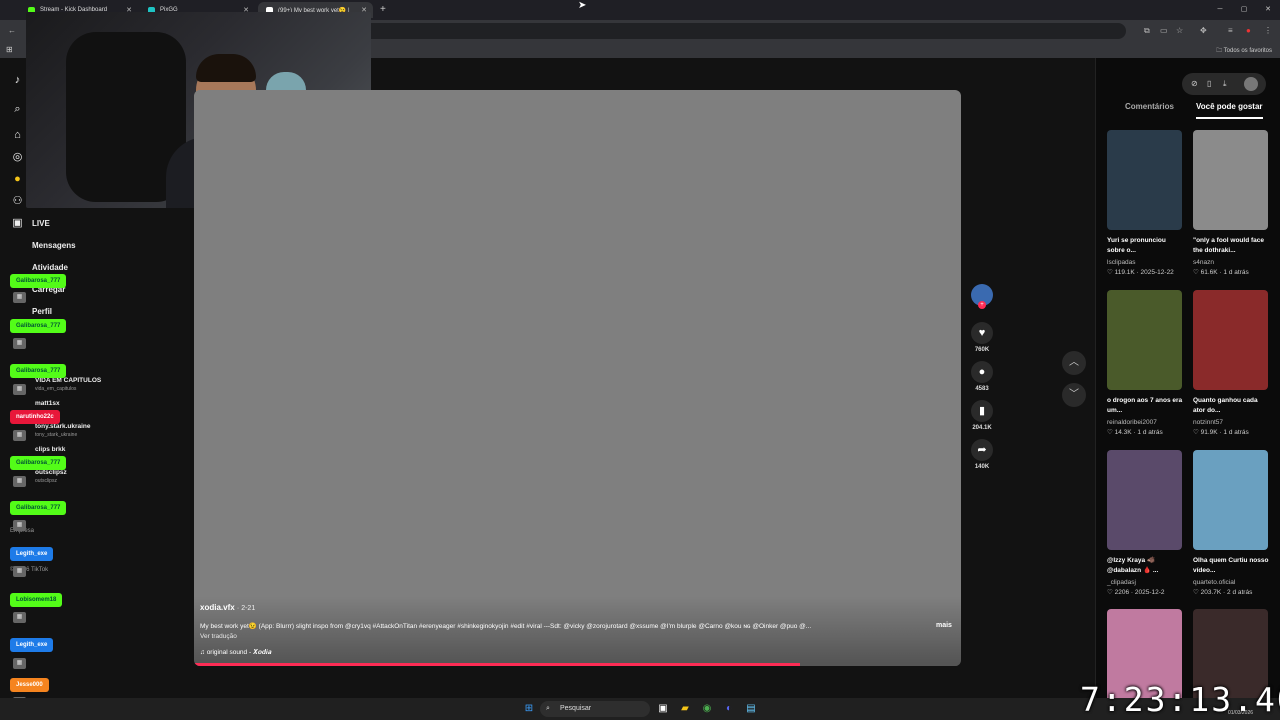 This screenshot has width=1280, height=720. What do you see at coordinates (50, 449) in the screenshot?
I see `following-account-name: clips brkk` at bounding box center [50, 449].